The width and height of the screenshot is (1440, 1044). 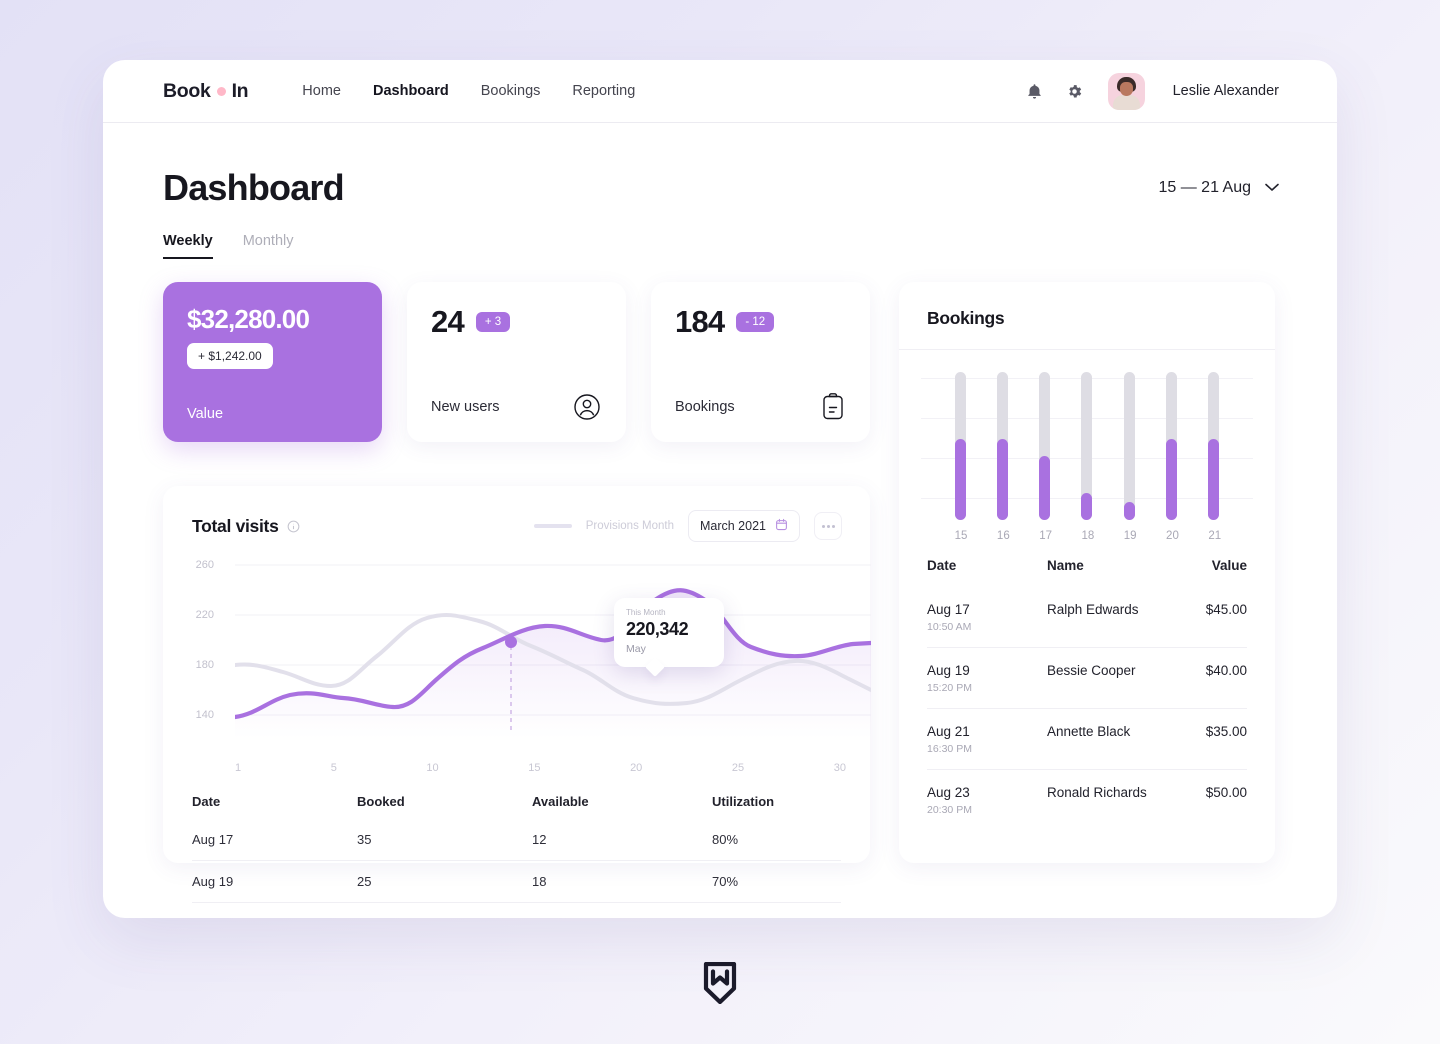 I want to click on tooltip-sub: May, so click(x=636, y=649).